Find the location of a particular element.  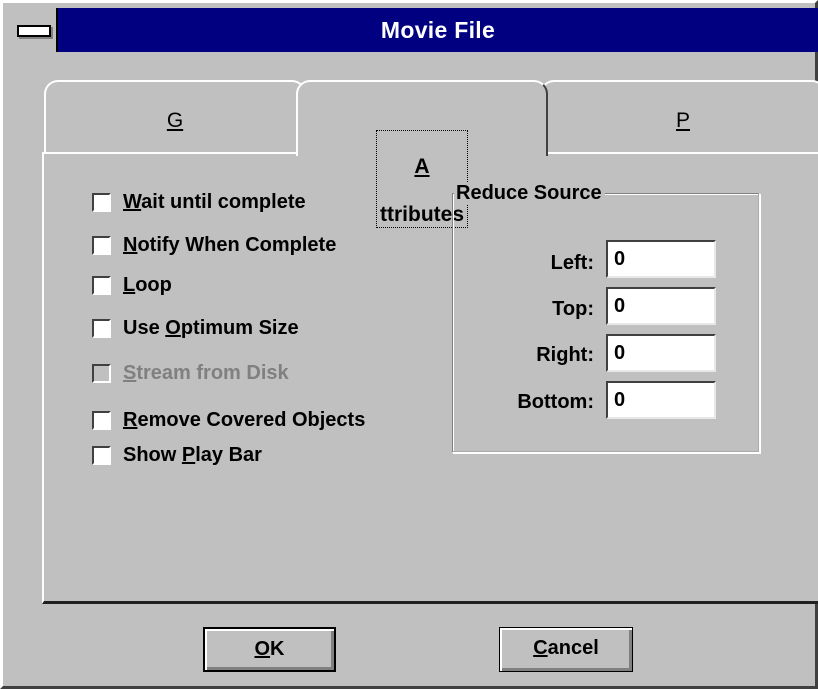

system-menu-button is located at coordinates (33, 30).